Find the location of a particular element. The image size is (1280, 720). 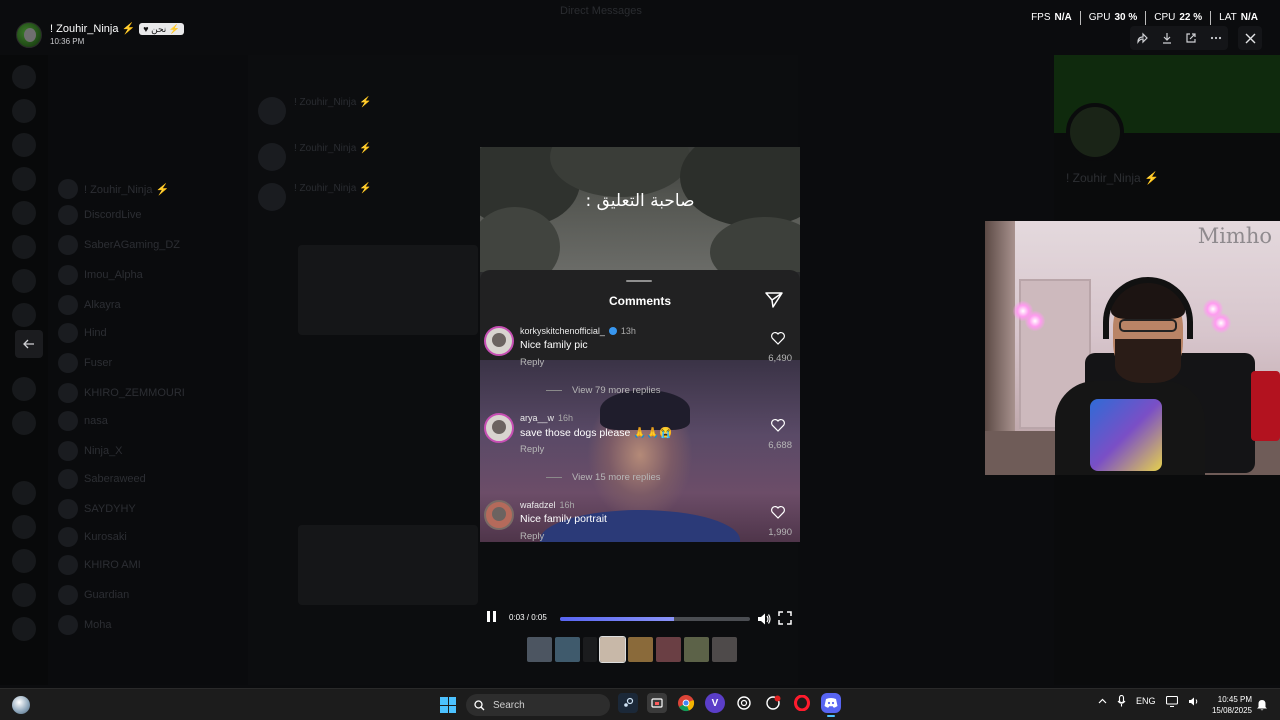

download-icon is located at coordinates (1167, 38).